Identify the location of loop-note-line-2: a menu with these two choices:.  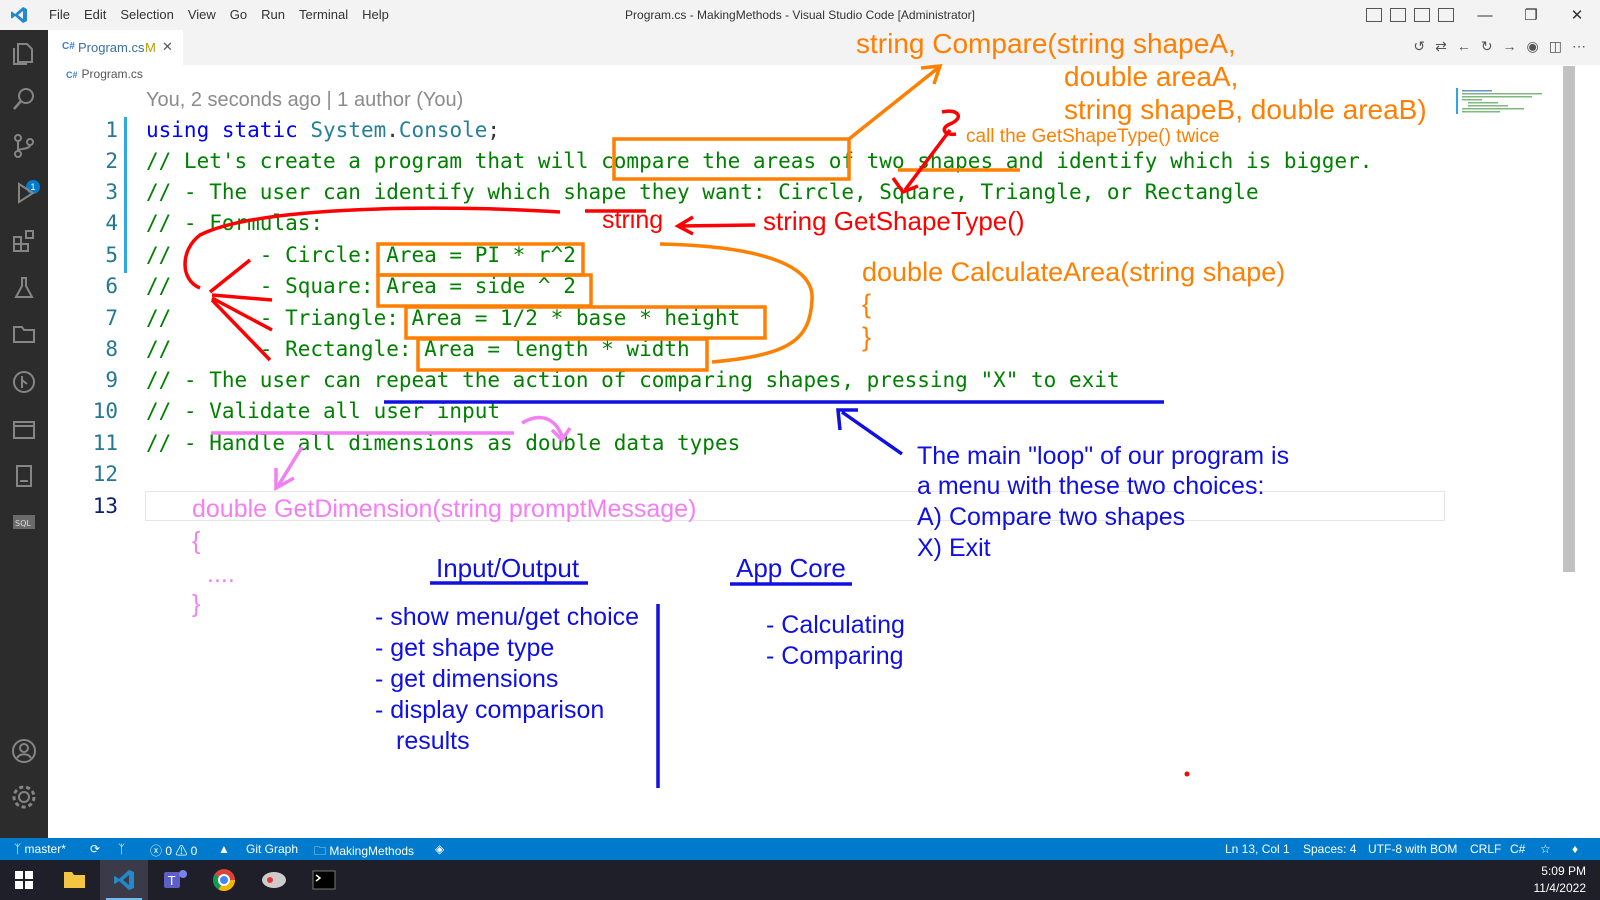
(1091, 486).